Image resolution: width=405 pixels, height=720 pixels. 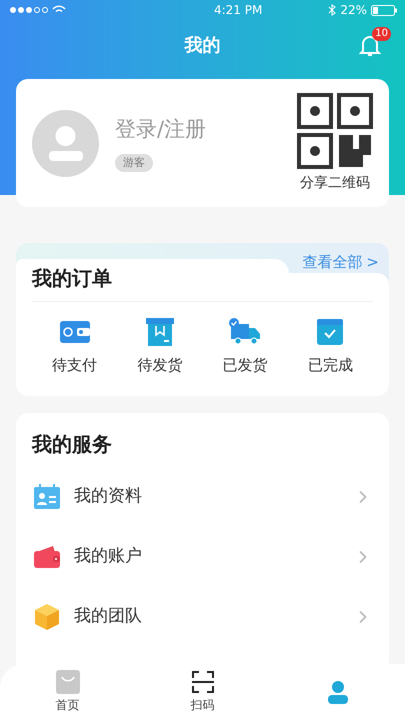 I want to click on tab-item: 首页, so click(x=67, y=692).